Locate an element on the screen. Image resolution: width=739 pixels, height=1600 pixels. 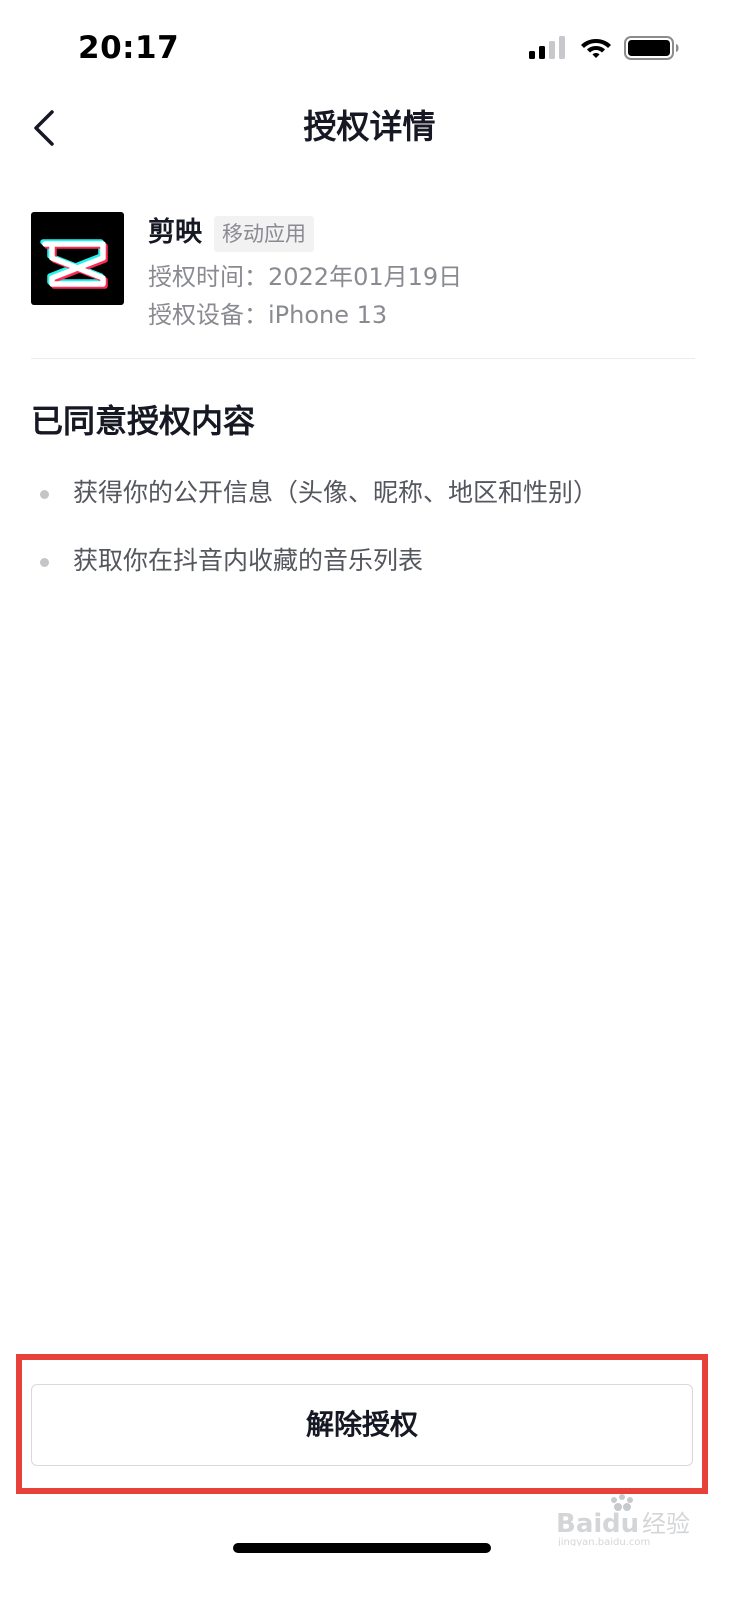
svg-text: du is located at coordinates (620, 1524).